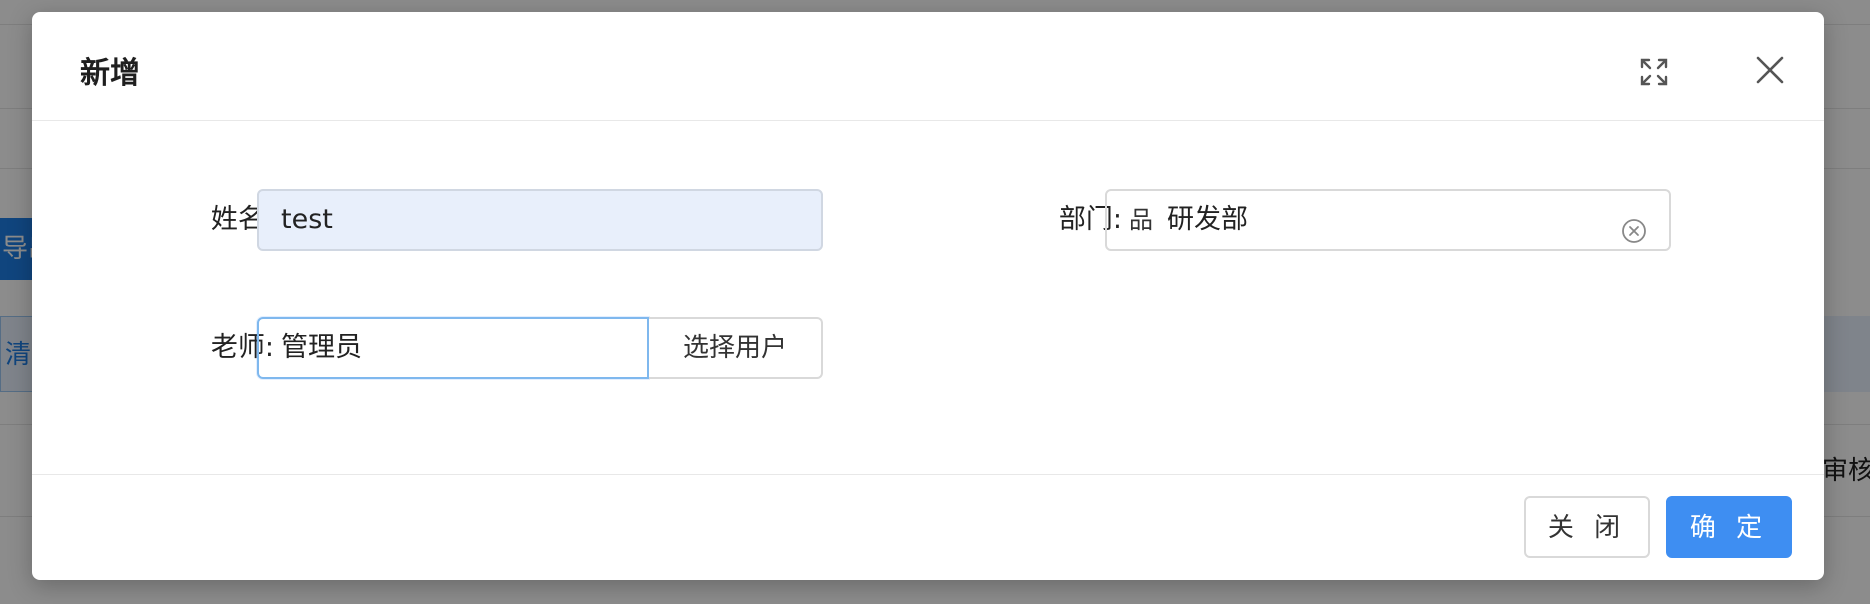 The width and height of the screenshot is (1870, 604). What do you see at coordinates (1090, 219) in the screenshot?
I see `department-label: 部门:` at bounding box center [1090, 219].